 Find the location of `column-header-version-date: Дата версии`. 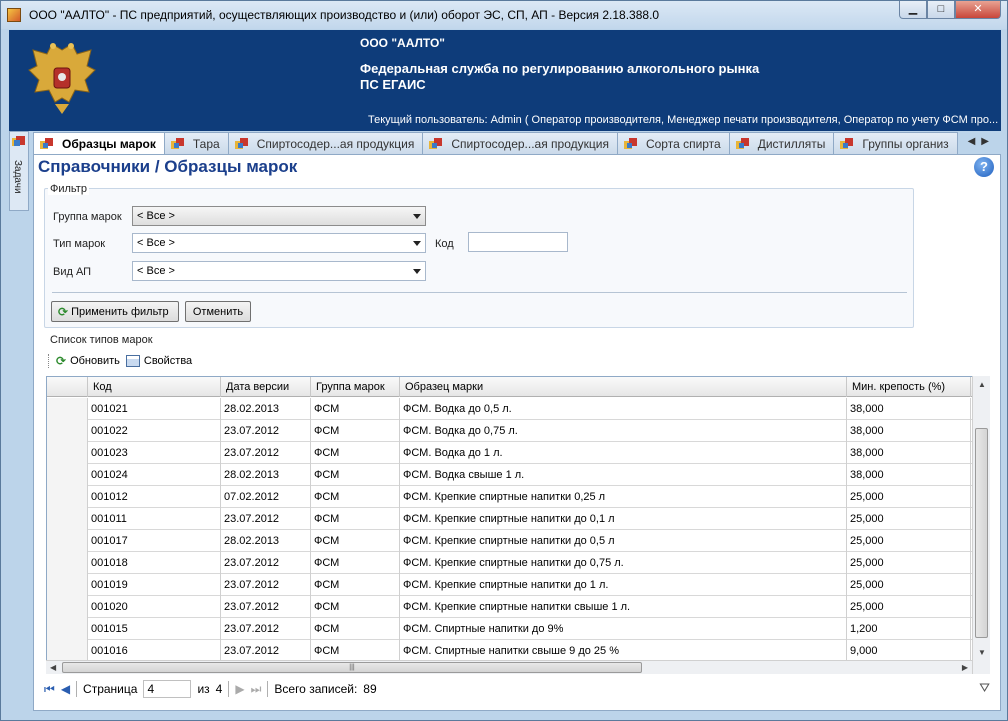

column-header-version-date: Дата версии is located at coordinates (266, 387).